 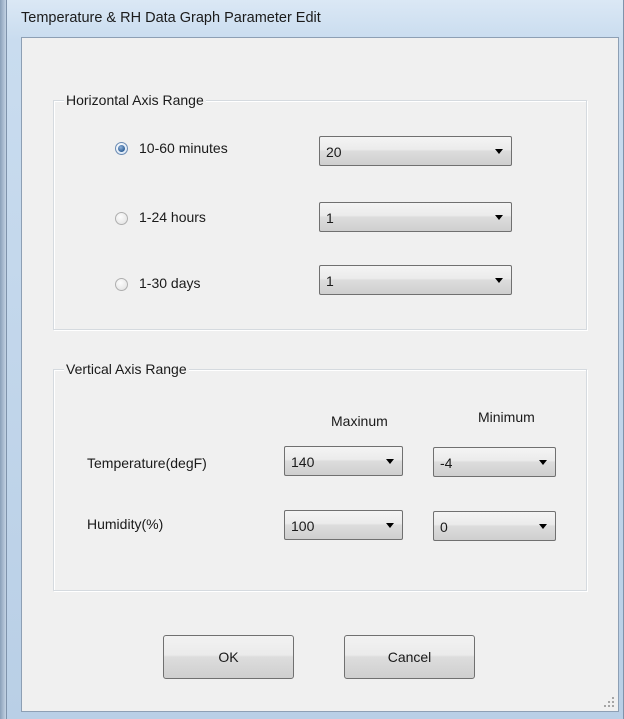 I want to click on humidity-max-select: 100, so click(x=343, y=525).